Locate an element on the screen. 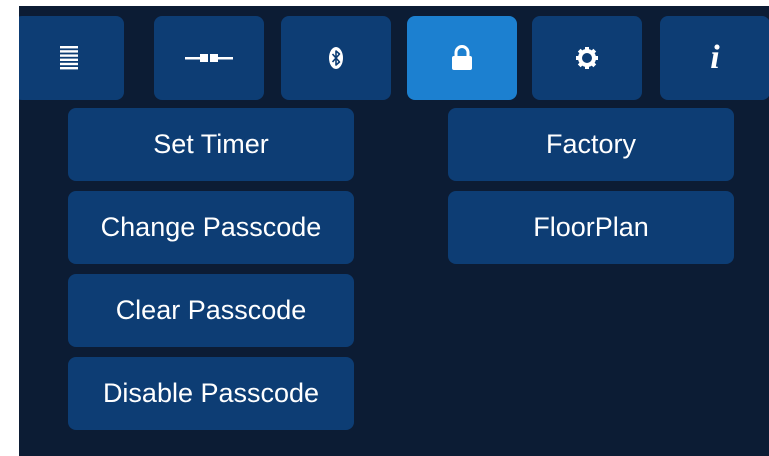  gear-icon is located at coordinates (587, 58).